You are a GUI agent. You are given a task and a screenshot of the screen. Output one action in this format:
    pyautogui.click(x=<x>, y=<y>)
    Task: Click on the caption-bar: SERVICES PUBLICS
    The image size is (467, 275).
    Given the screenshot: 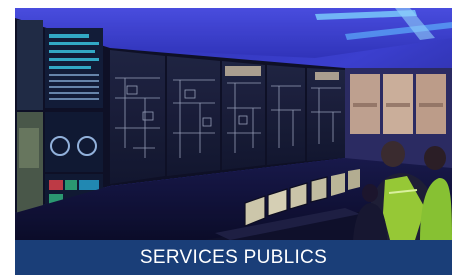 What is the action you would take?
    pyautogui.click(x=233, y=257)
    